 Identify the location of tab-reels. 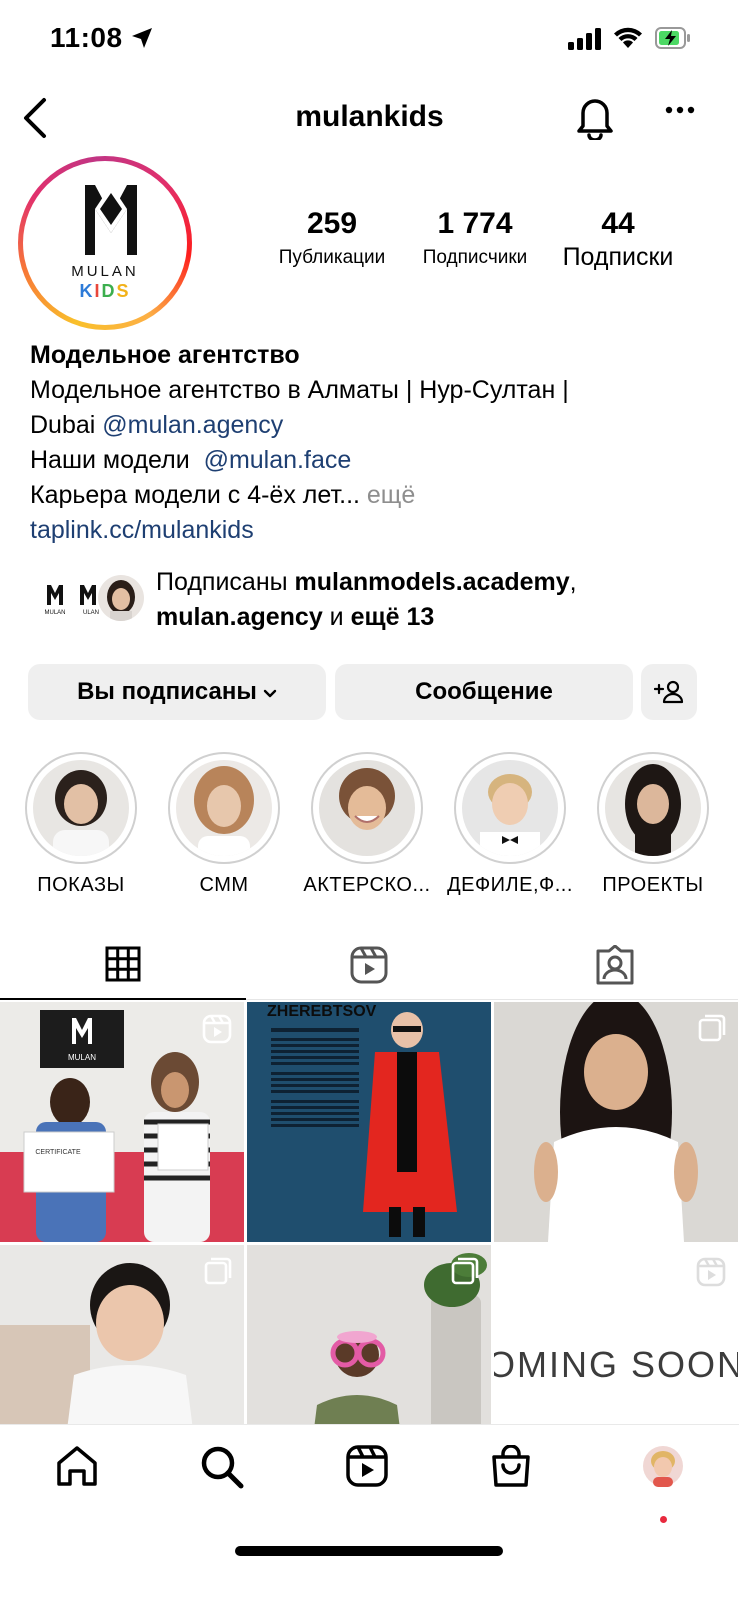
(369, 965).